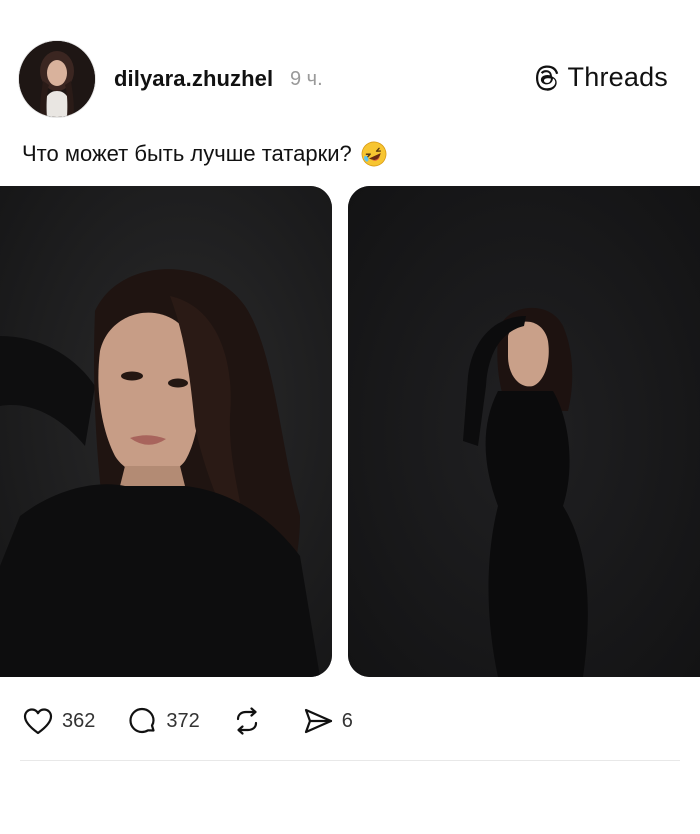 The width and height of the screenshot is (700, 834). I want to click on threads-brand: Threads, so click(600, 77).